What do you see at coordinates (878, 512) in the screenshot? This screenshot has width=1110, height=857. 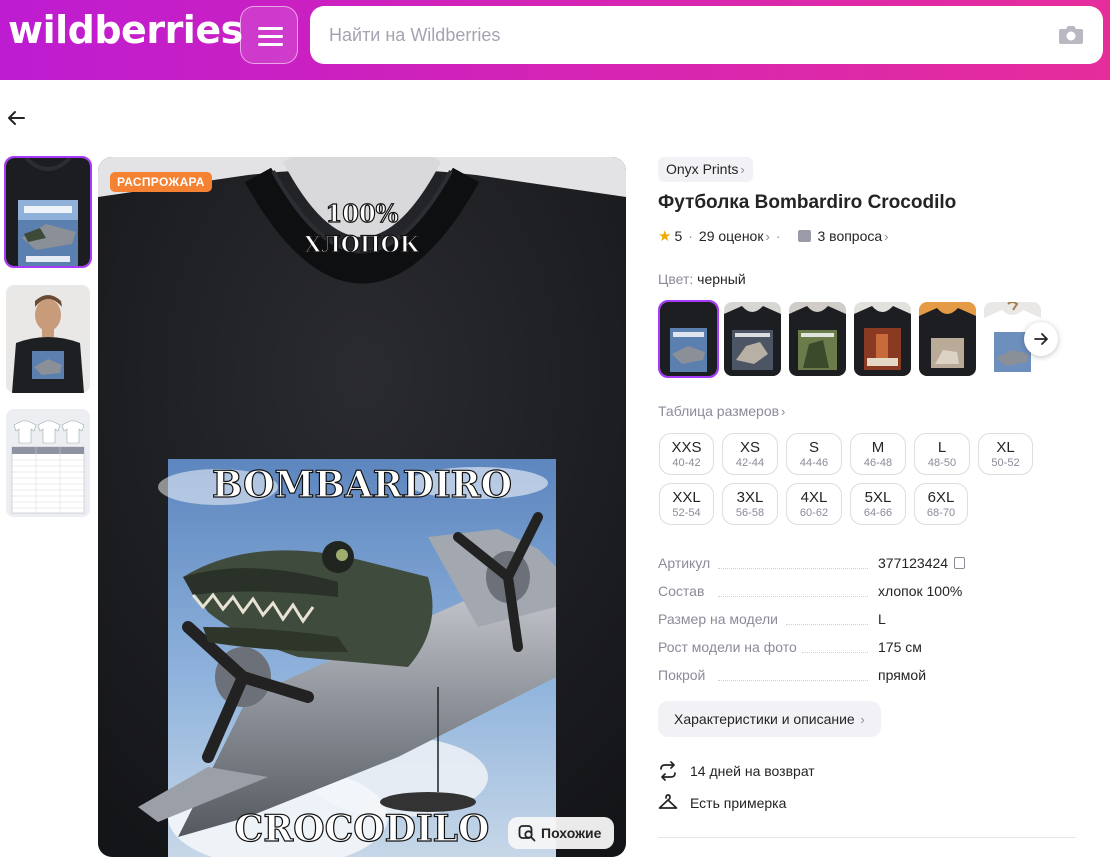 I see `size-range: 64-66` at bounding box center [878, 512].